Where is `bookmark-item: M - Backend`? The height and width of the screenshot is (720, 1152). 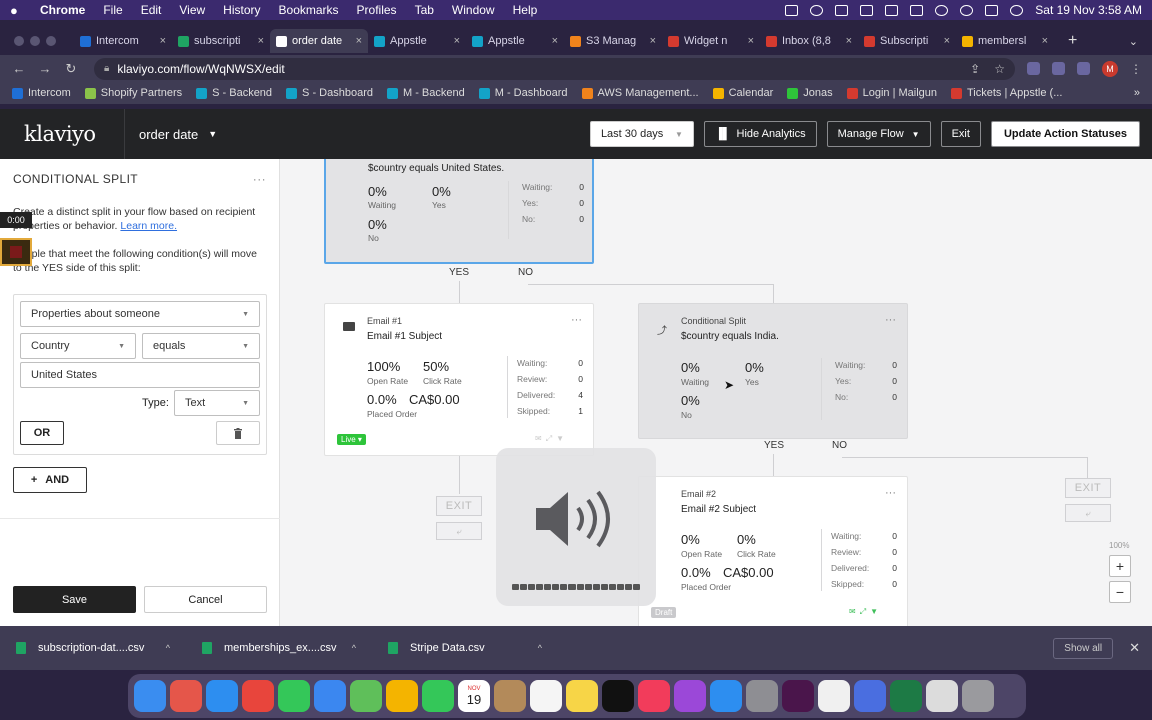
bookmark-item: M - Backend is located at coordinates (425, 93).